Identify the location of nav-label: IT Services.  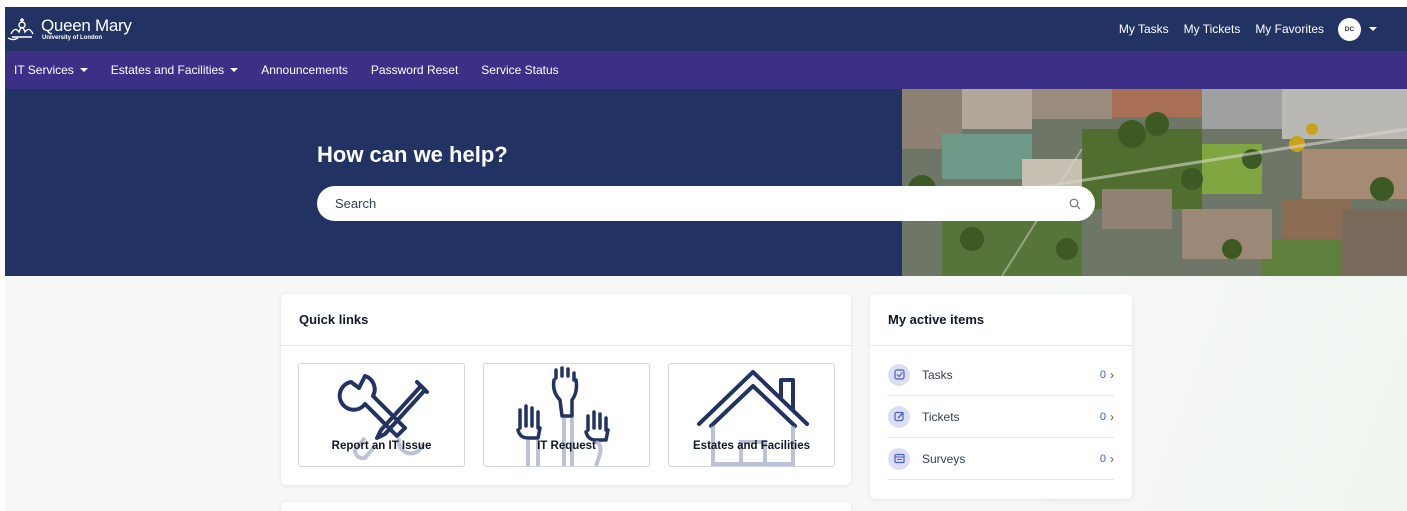
(44, 70).